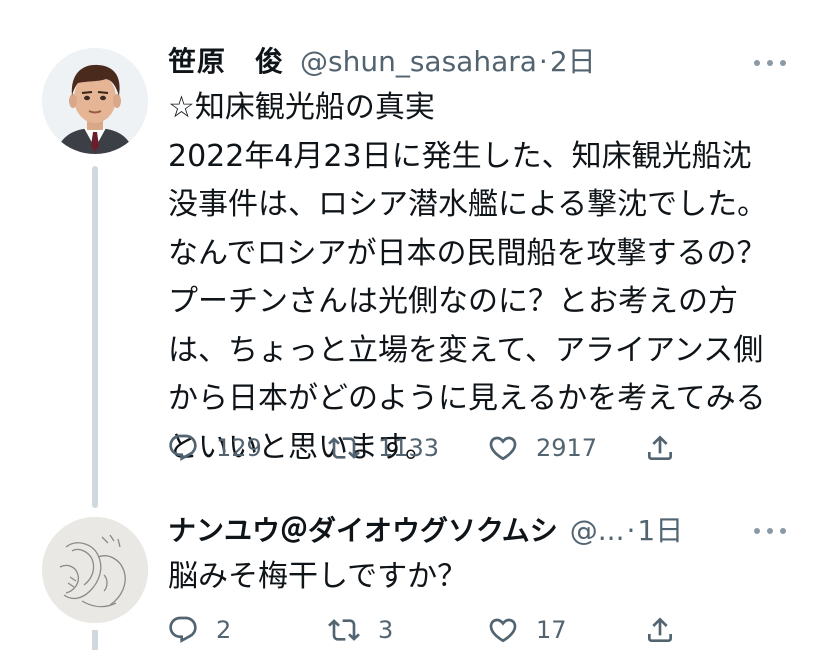 This screenshot has width=828, height=650. I want to click on like-button: 17, so click(526, 630).